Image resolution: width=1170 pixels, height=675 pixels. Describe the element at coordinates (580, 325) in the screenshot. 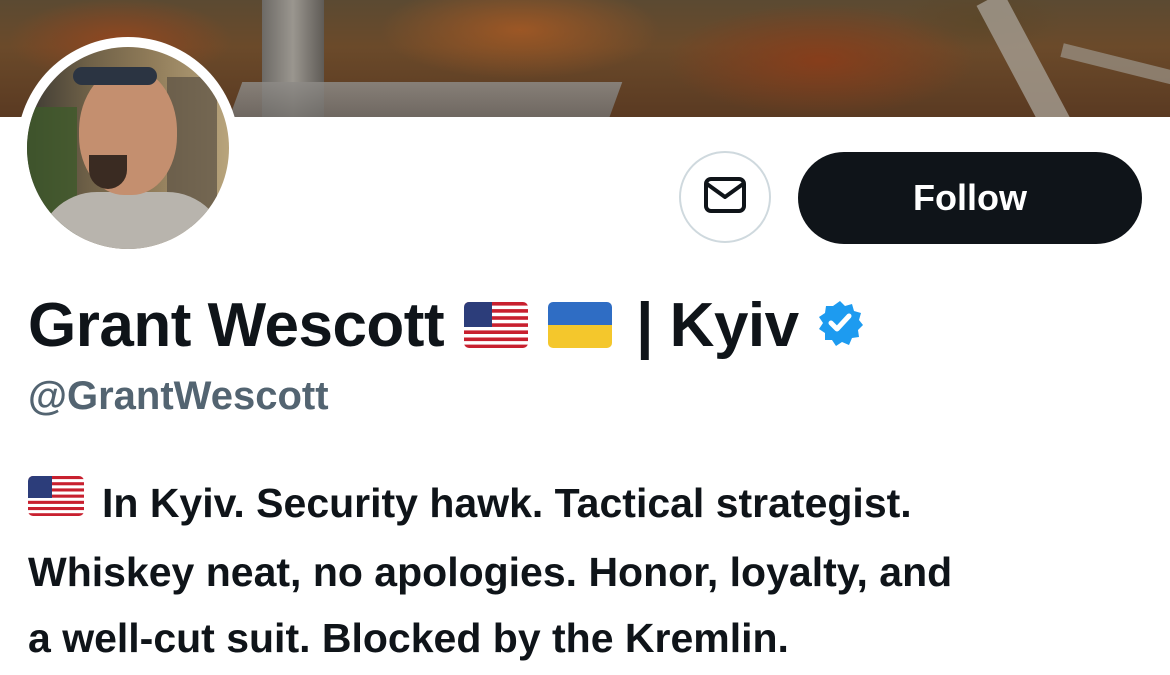

I see `ukraine-flag-icon` at that location.